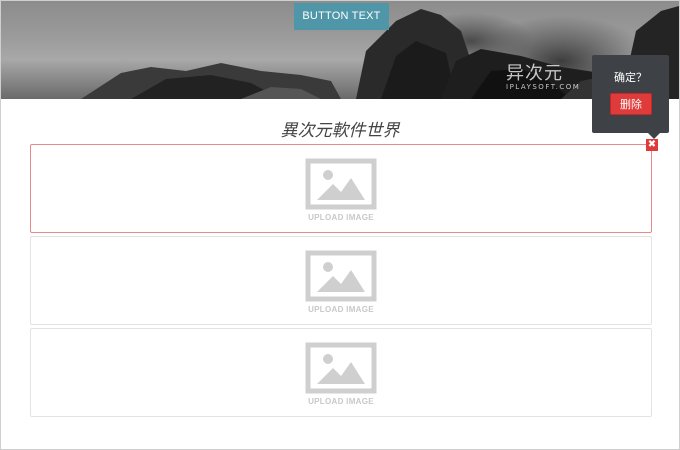  What do you see at coordinates (340, 131) in the screenshot?
I see `page-title: 異次元軟件世界` at bounding box center [340, 131].